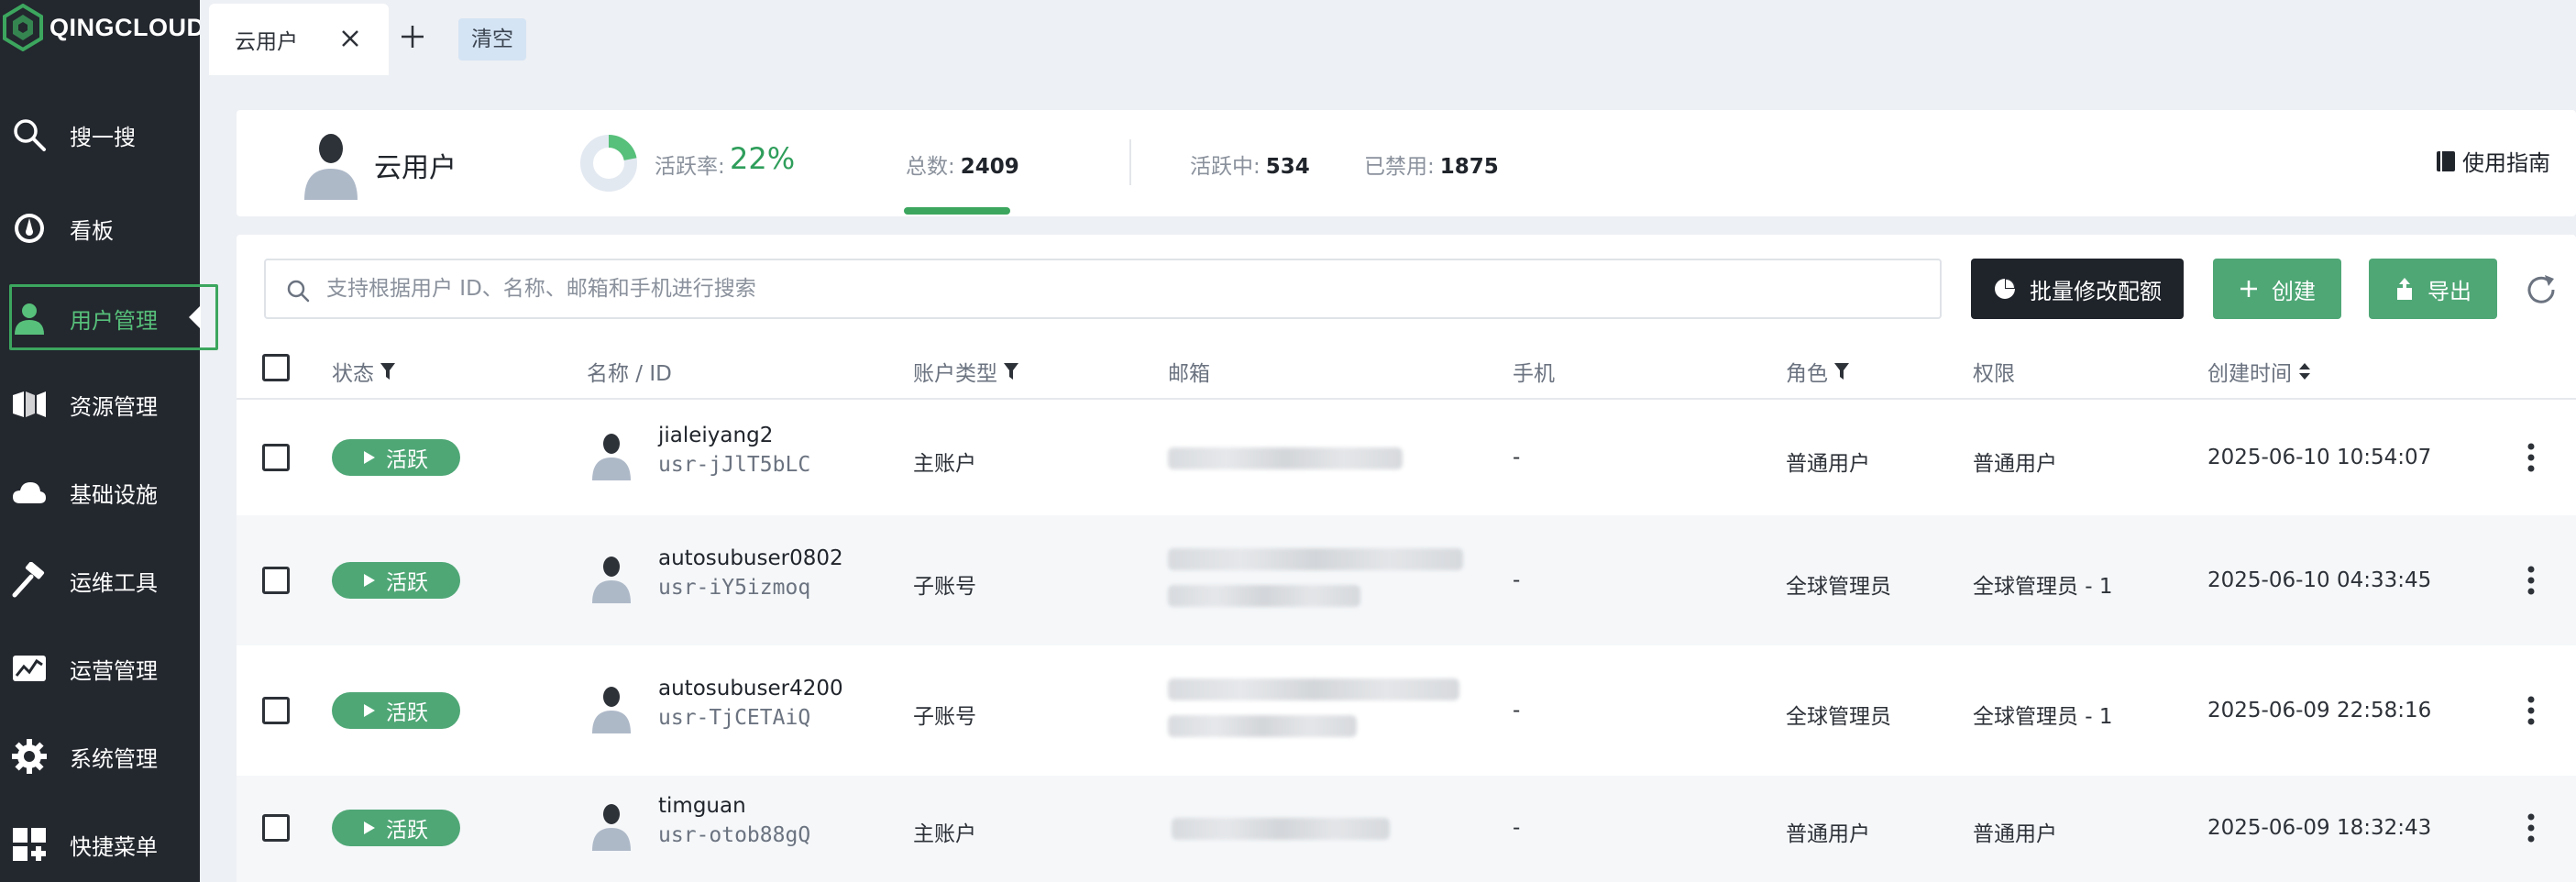 Image resolution: width=2576 pixels, height=882 pixels. I want to click on tab-cloud-users: 云用户, so click(299, 39).